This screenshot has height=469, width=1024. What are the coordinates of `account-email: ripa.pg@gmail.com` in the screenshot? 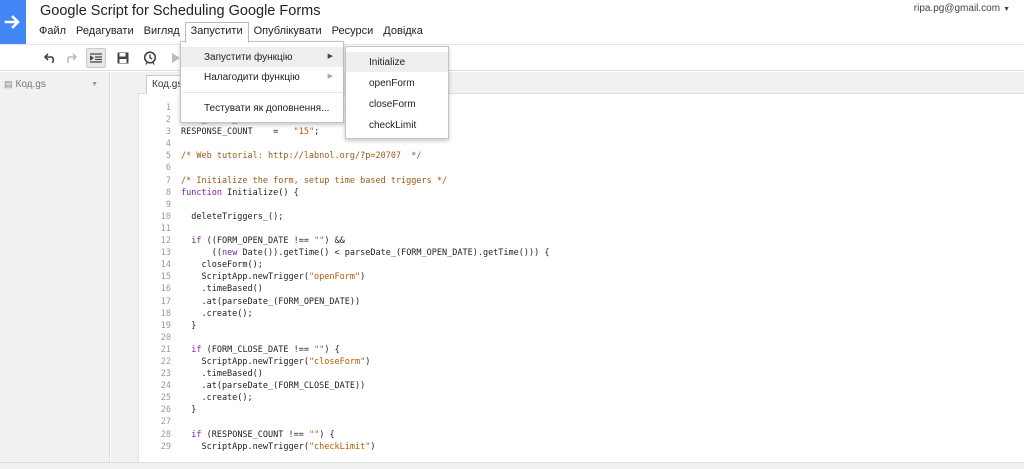 It's located at (957, 8).